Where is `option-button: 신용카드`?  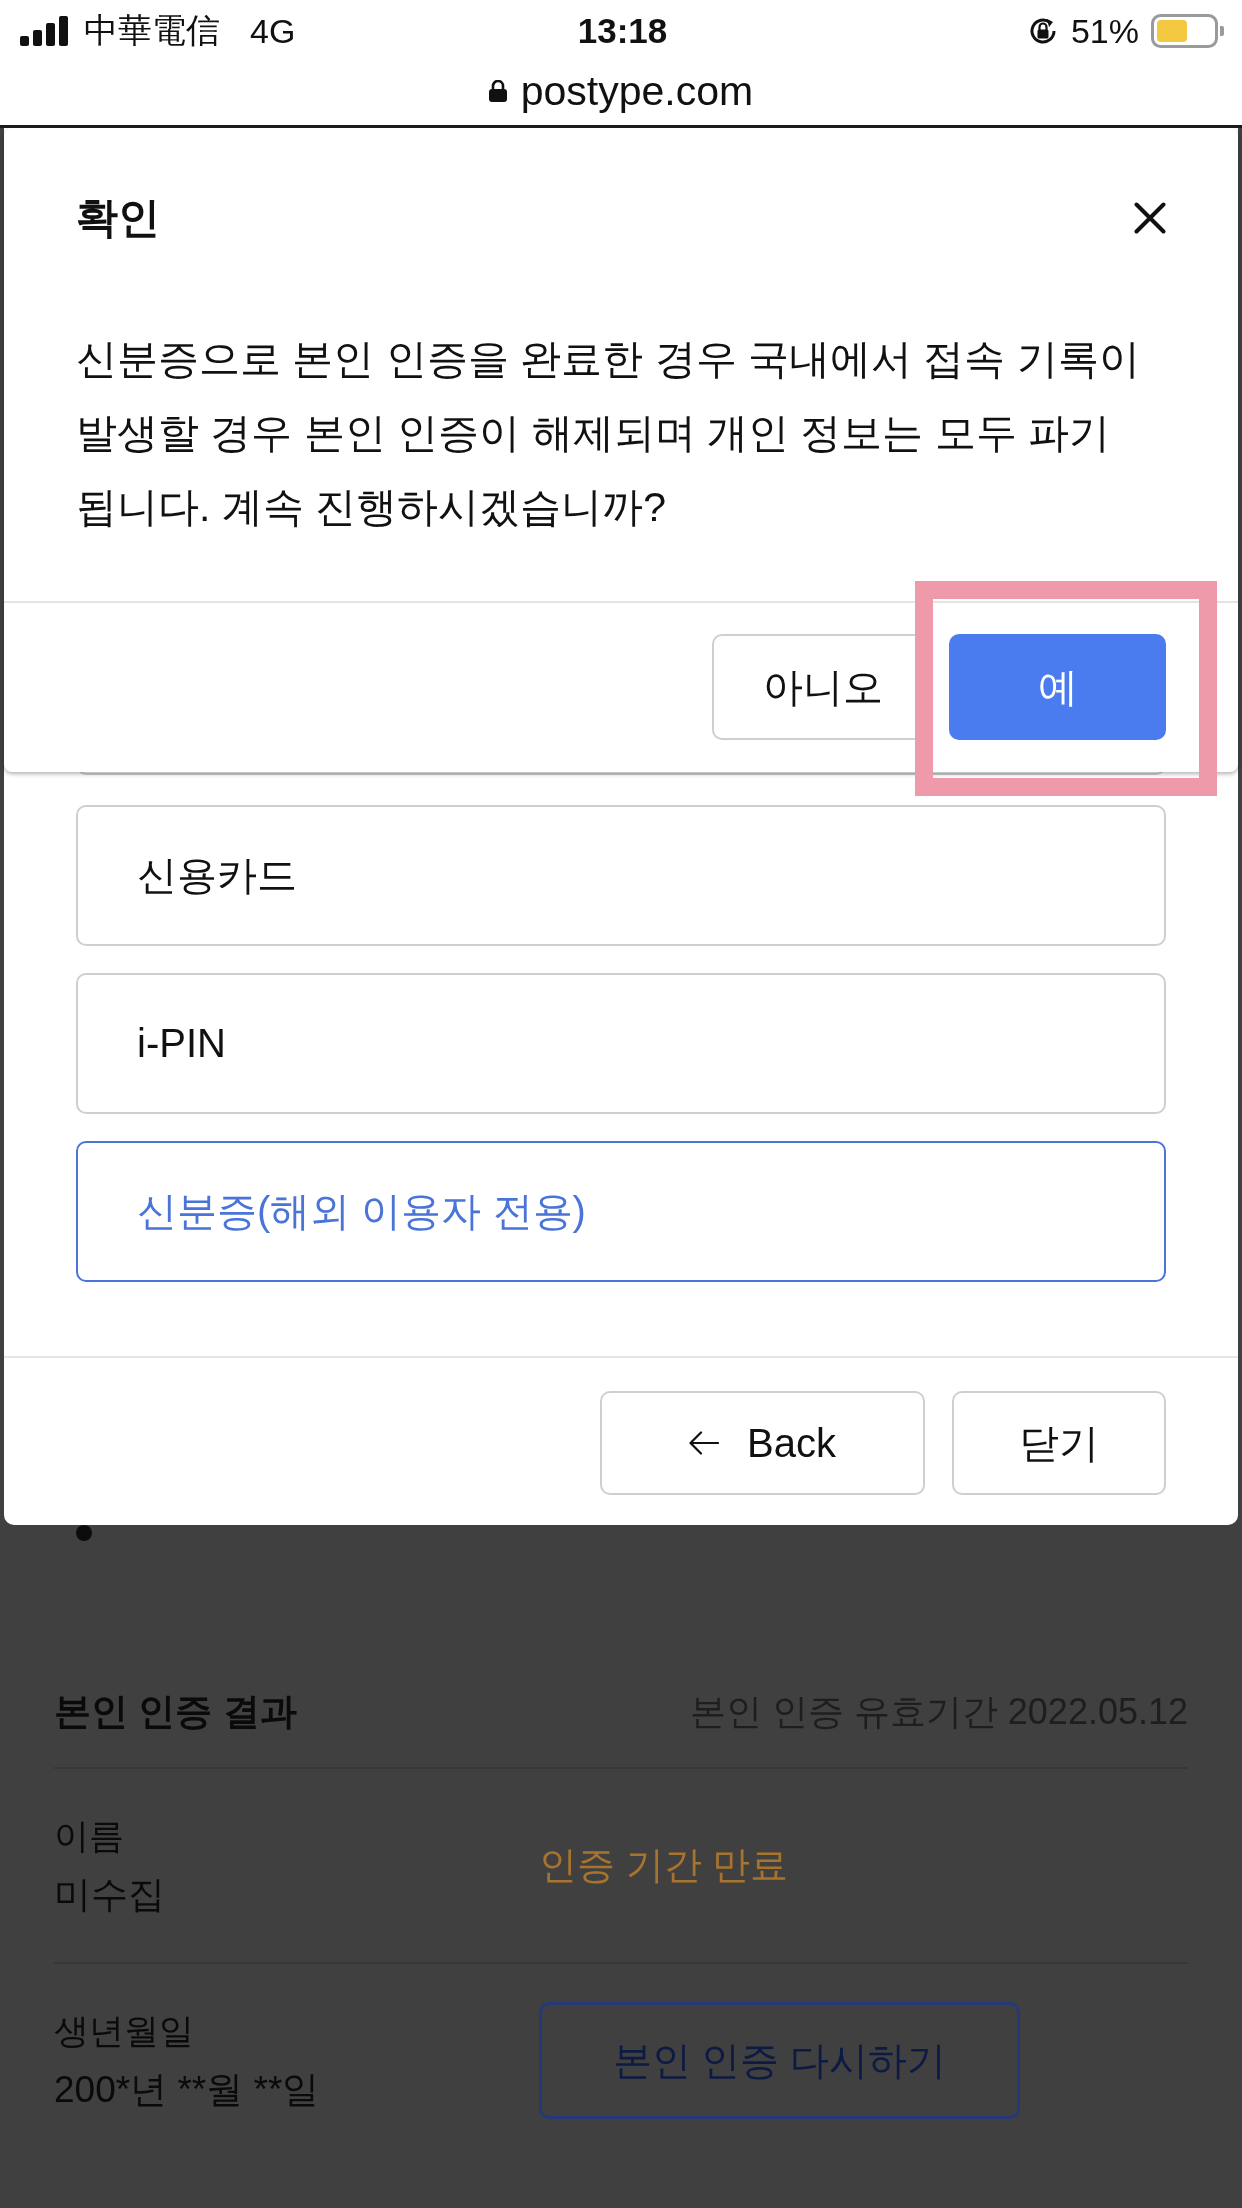
option-button: 신용카드 is located at coordinates (621, 875).